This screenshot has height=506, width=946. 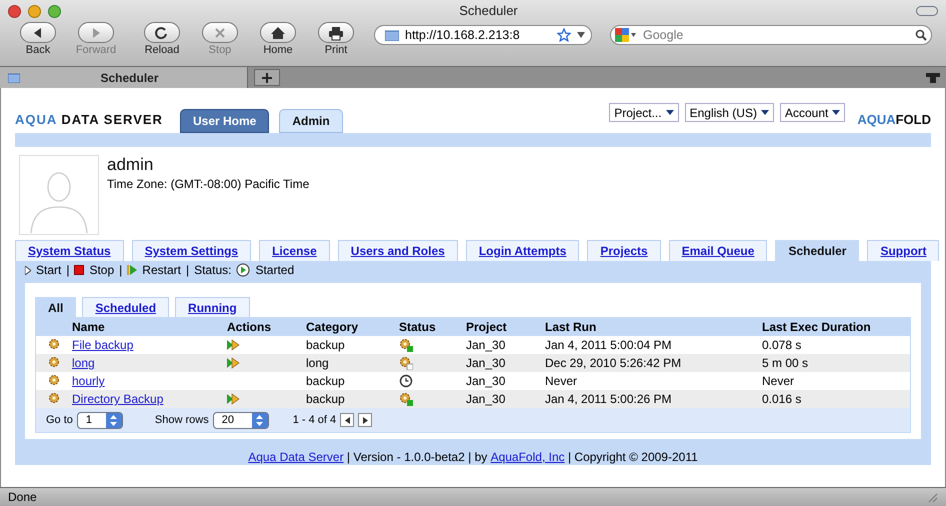 I want to click on column-header: Actions, so click(x=249, y=327).